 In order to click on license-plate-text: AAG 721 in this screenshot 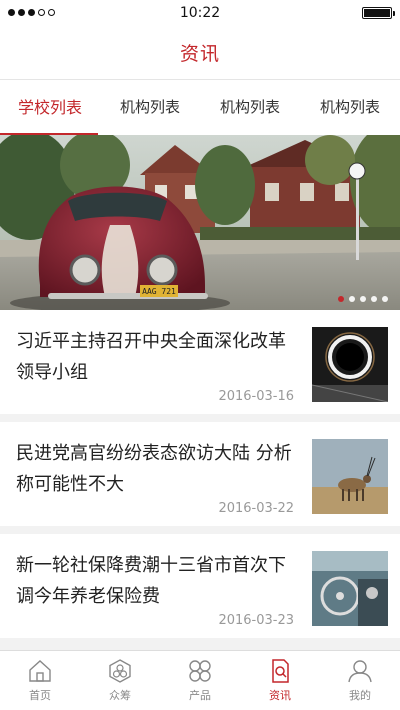, I will do `click(159, 291)`.